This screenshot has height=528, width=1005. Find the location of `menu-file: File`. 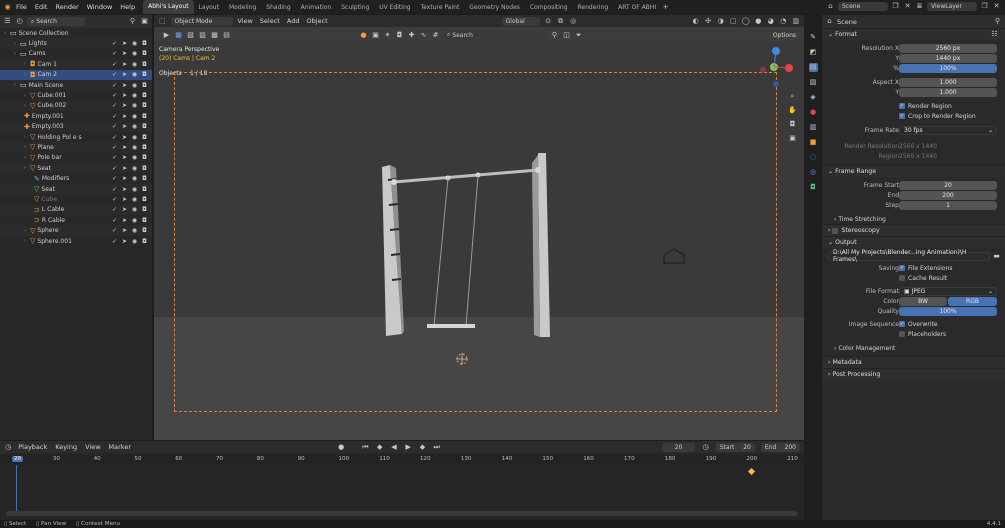

menu-file: File is located at coordinates (21, 7).